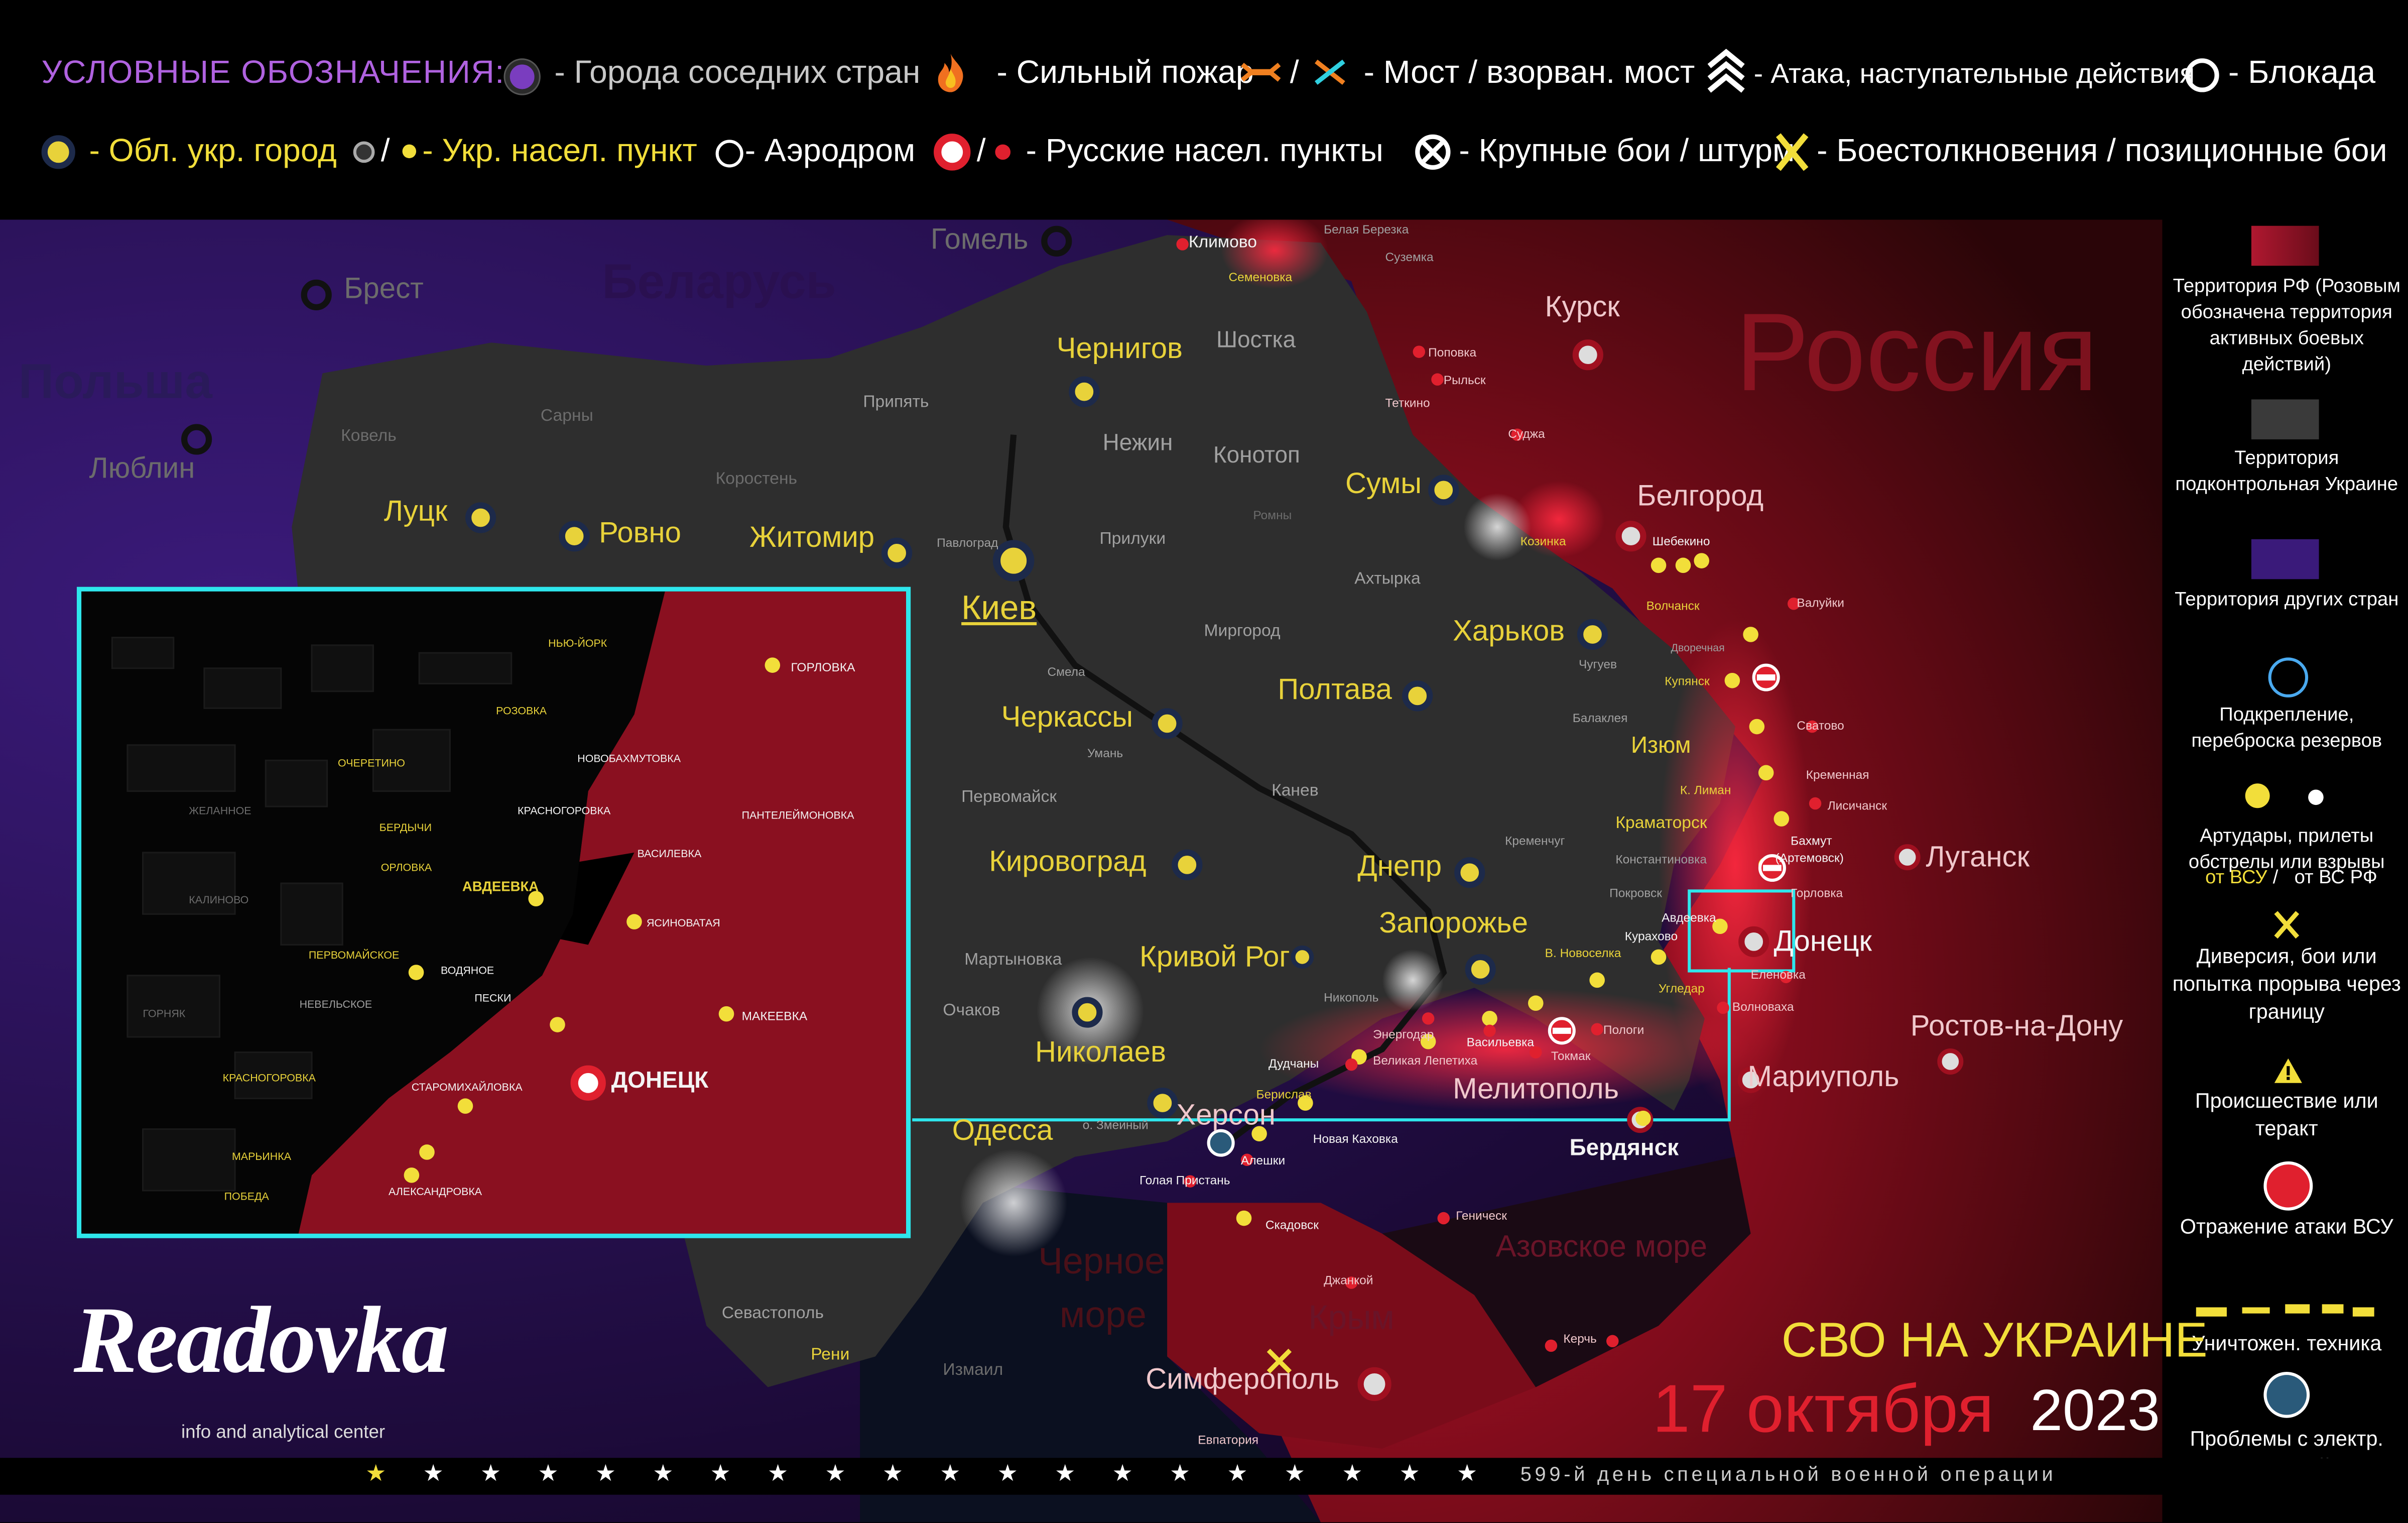 This screenshot has width=2408, height=1523. I want to click on town-tetkino: Теткино, so click(1408, 403).